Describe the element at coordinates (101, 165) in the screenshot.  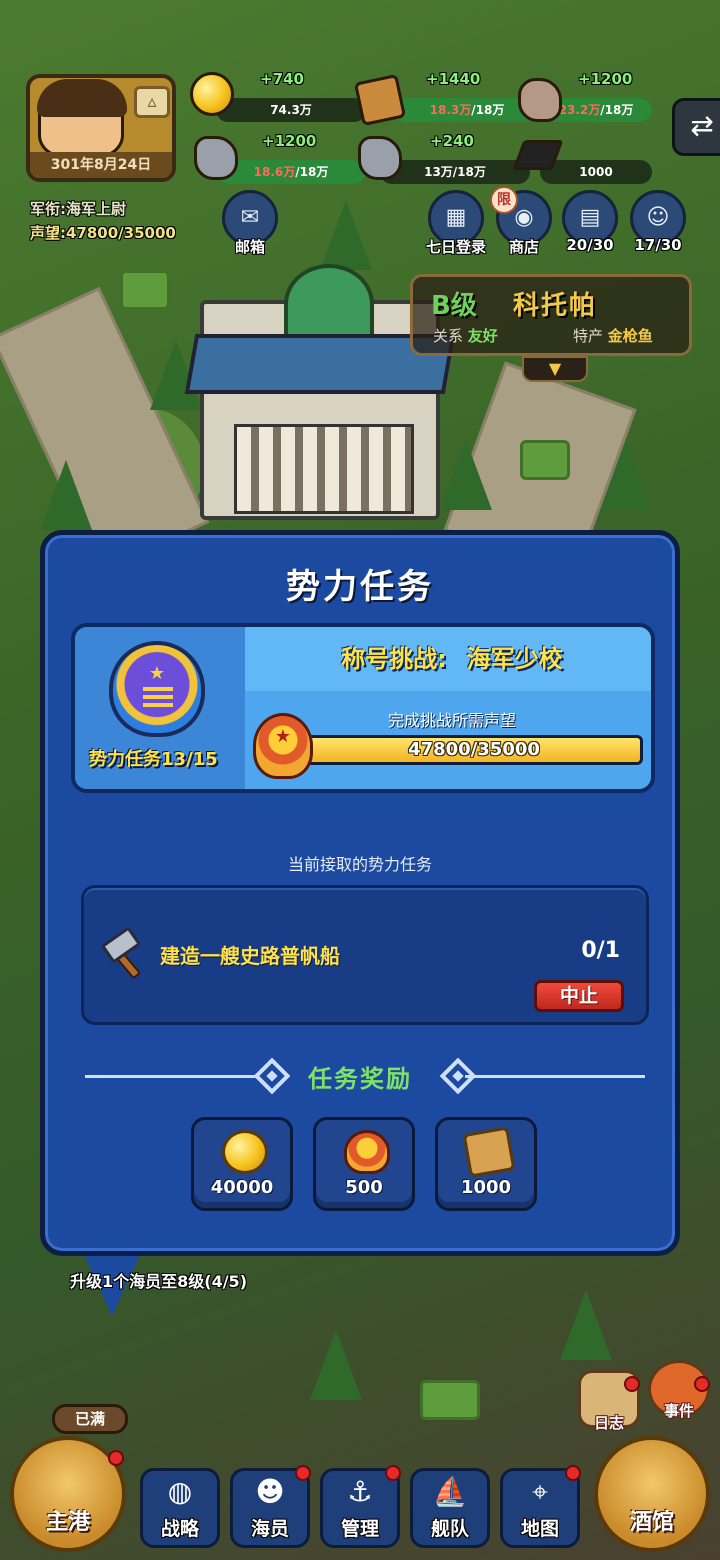
I see `game-date: 301年8月24日` at that location.